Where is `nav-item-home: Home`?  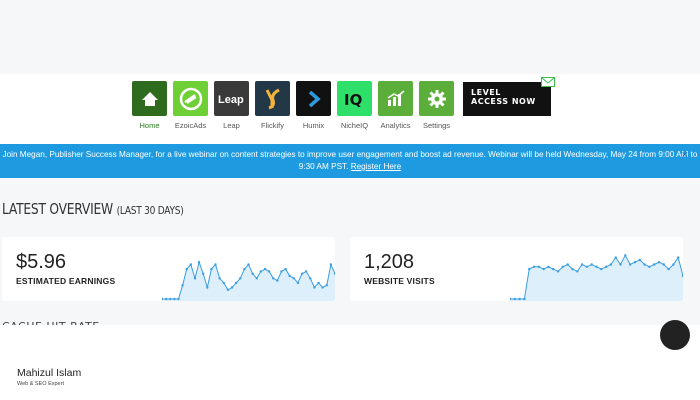 nav-item-home: Home is located at coordinates (149, 105).